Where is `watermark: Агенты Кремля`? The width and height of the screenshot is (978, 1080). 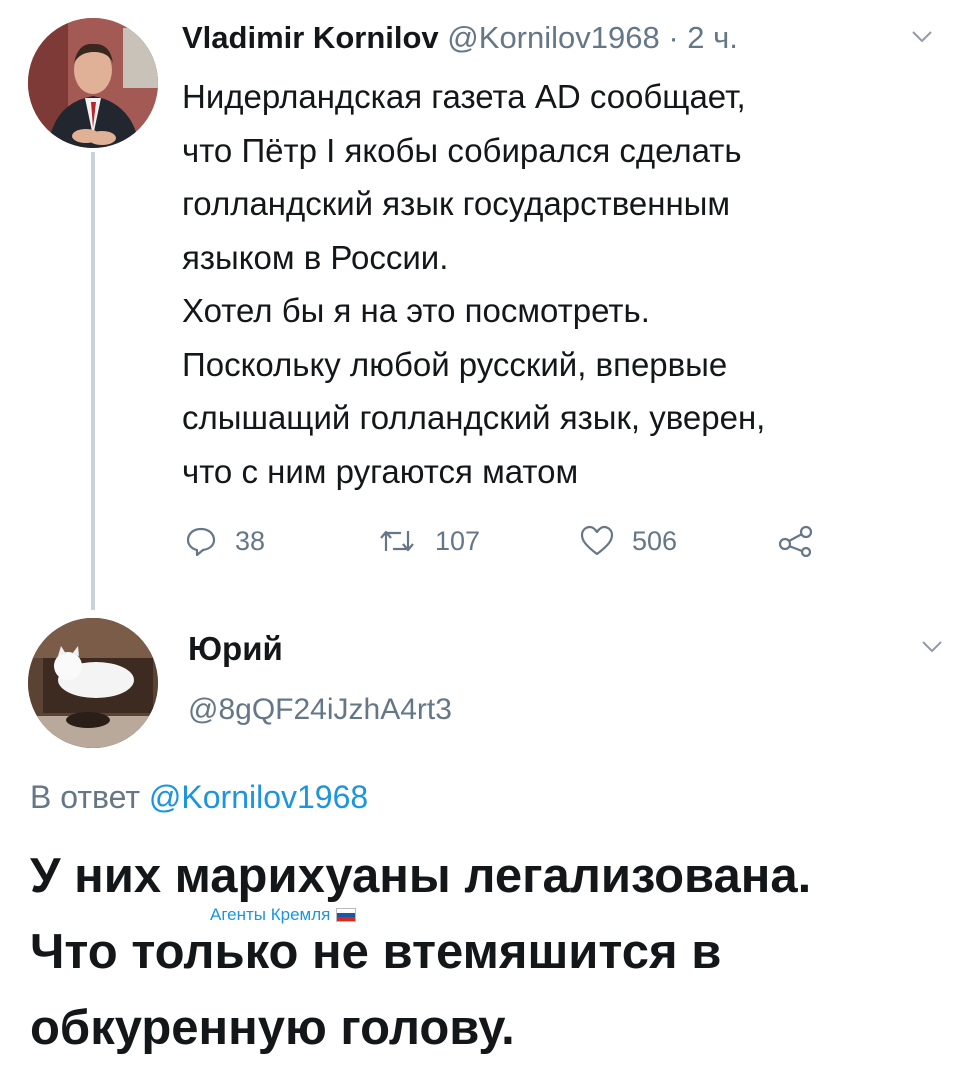
watermark: Агенты Кремля is located at coordinates (283, 915).